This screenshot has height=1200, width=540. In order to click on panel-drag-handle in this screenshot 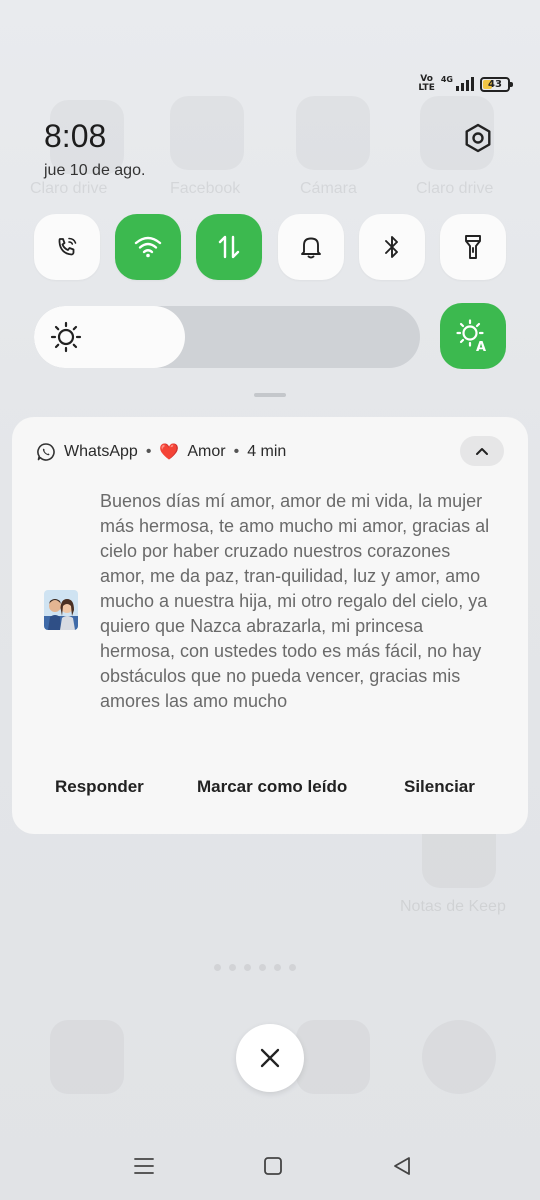, I will do `click(270, 395)`.